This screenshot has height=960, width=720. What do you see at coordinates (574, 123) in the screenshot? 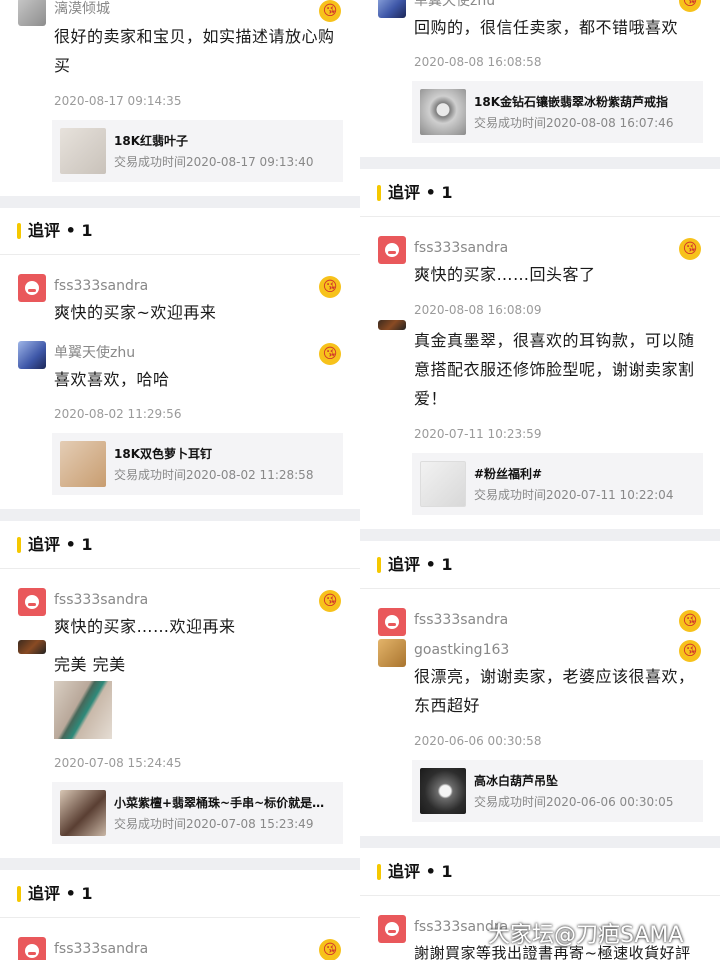
I see `transaction-time: 交易成功时间2020-08-08 16:07:46` at bounding box center [574, 123].